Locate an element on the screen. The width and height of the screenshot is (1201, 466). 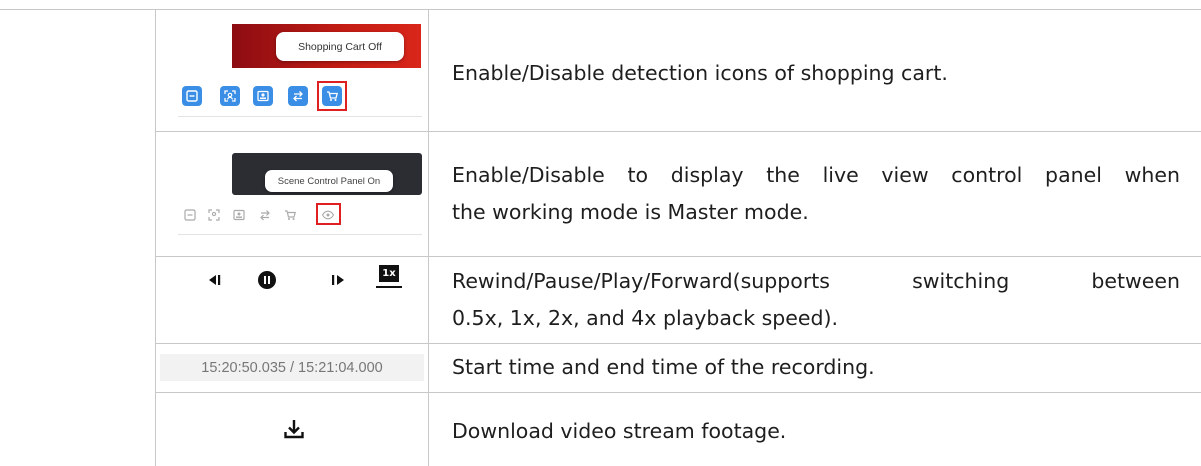
column-divider-middle is located at coordinates (428, 237).